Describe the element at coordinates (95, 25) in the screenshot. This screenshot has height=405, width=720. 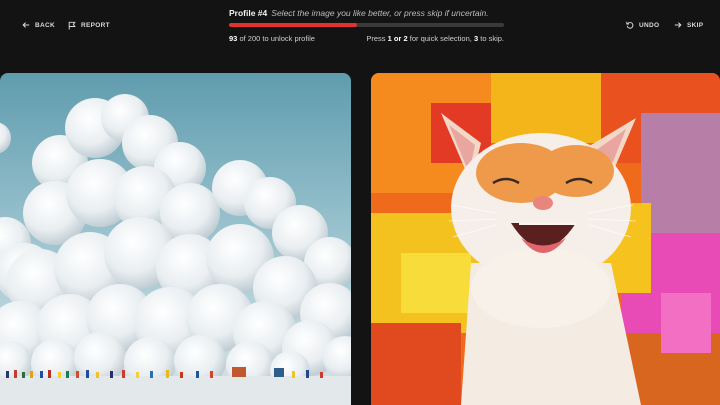
I see `report-label: REPORT` at that location.